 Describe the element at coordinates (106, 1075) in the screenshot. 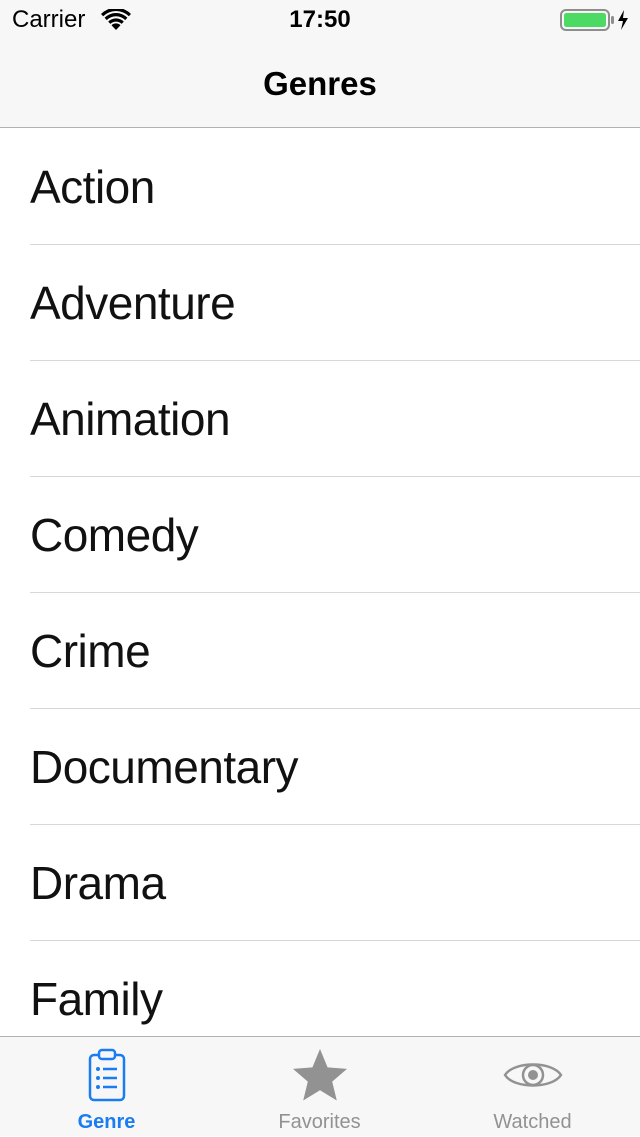

I see `clipboard-list-icon` at that location.